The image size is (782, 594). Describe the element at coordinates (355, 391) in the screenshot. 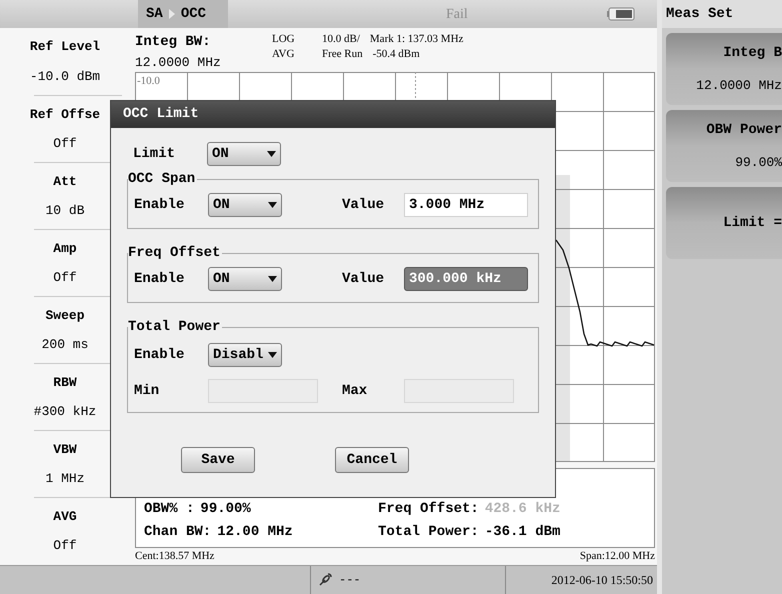

I see `field-label: Max` at that location.